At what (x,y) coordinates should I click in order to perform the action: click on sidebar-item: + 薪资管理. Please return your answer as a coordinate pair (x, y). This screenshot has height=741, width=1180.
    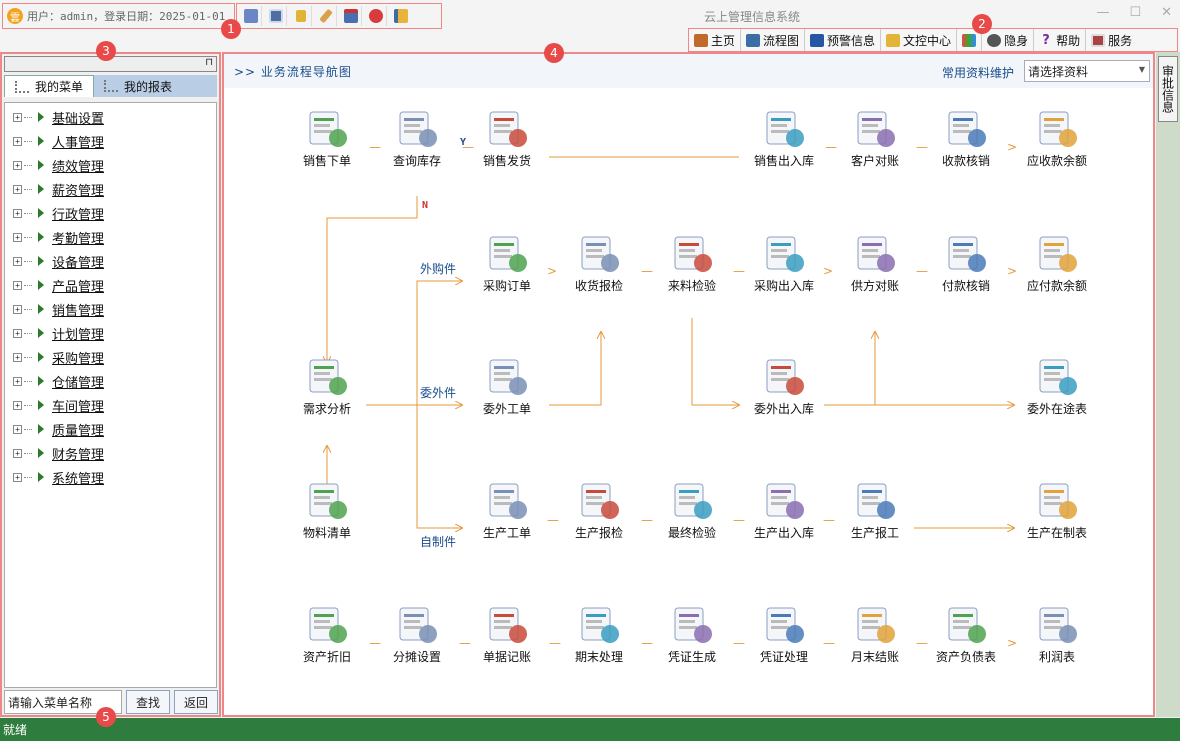
    Looking at the image, I should click on (110, 189).